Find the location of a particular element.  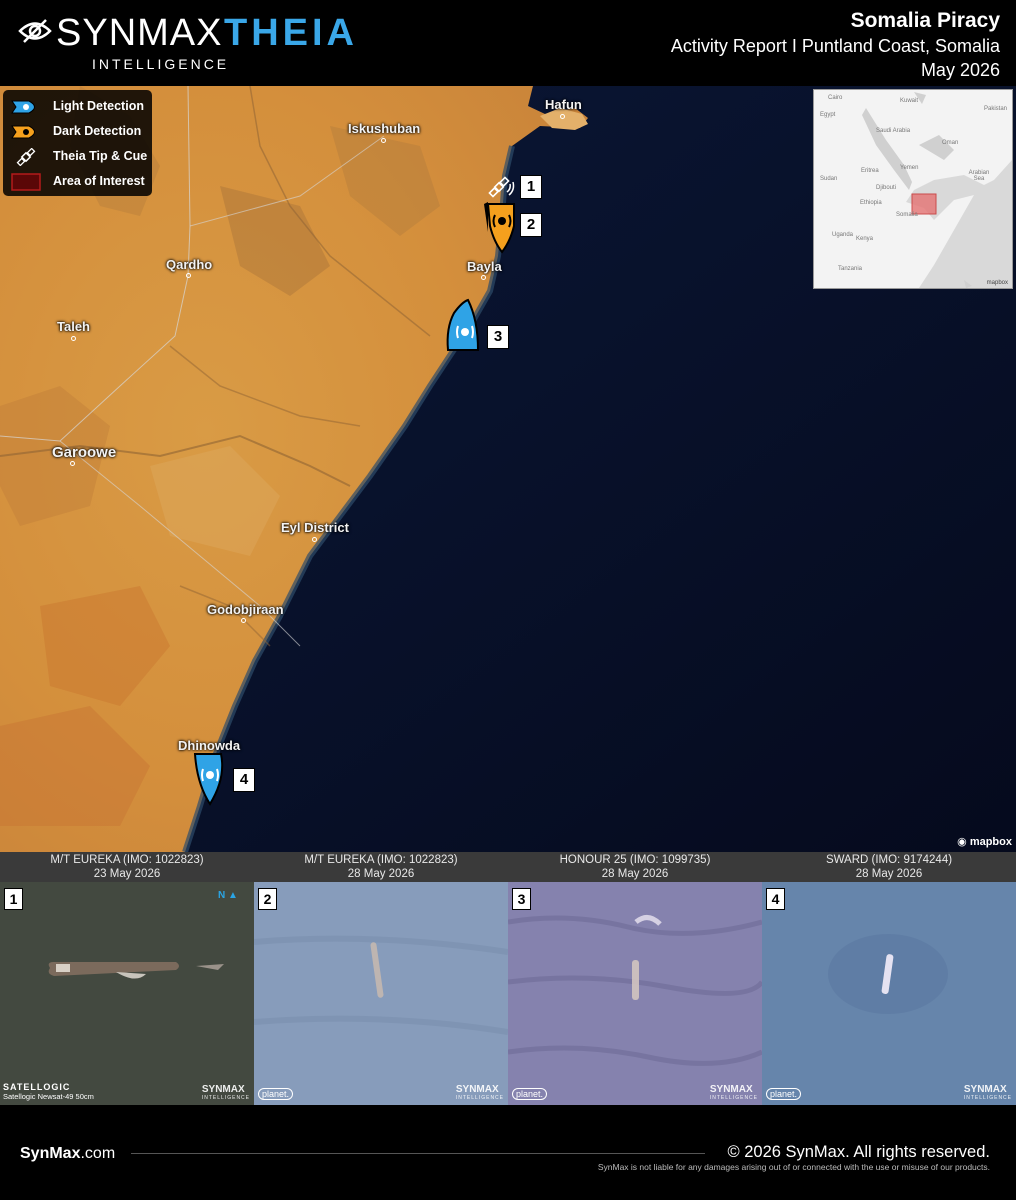

inset-label: Sudan is located at coordinates (829, 179).